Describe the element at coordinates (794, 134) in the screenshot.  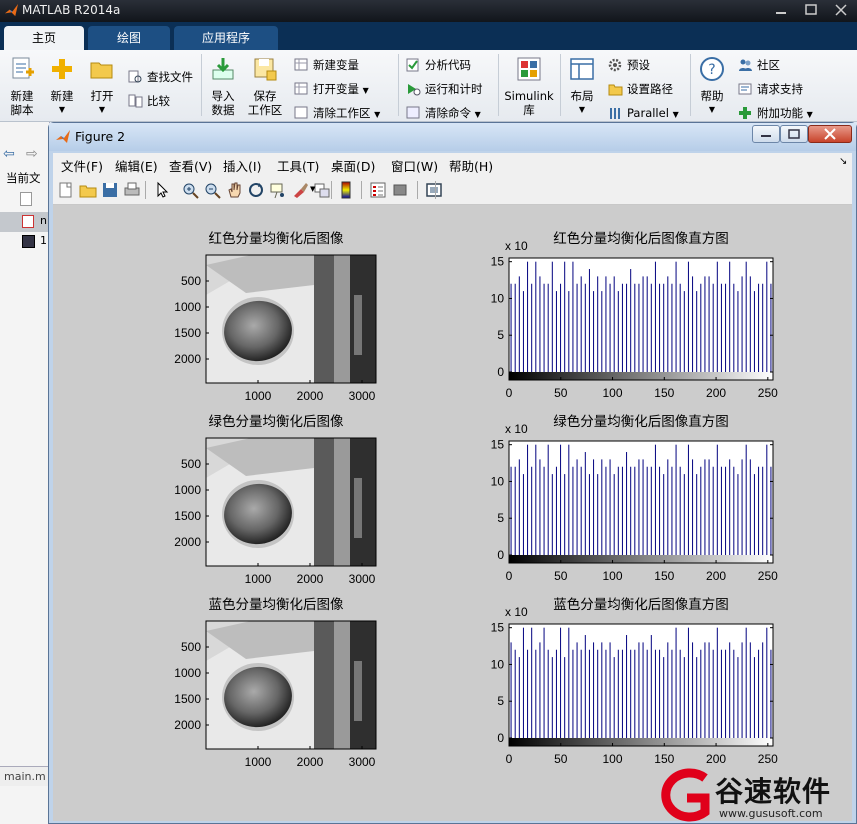
I see `figure-maximize-button` at that location.